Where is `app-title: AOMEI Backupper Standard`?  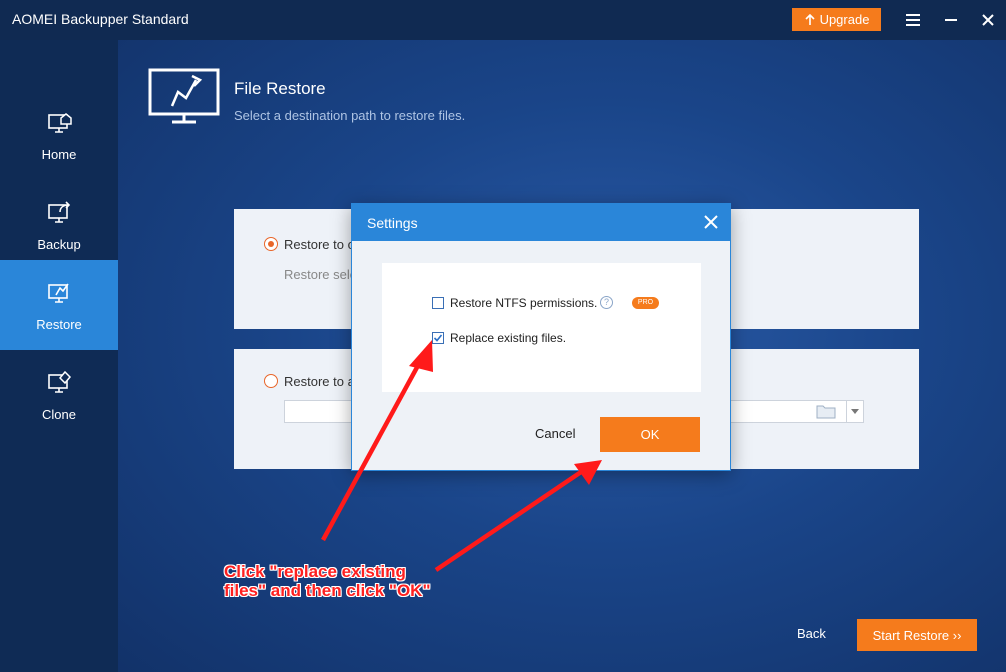
app-title: AOMEI Backupper Standard is located at coordinates (100, 19).